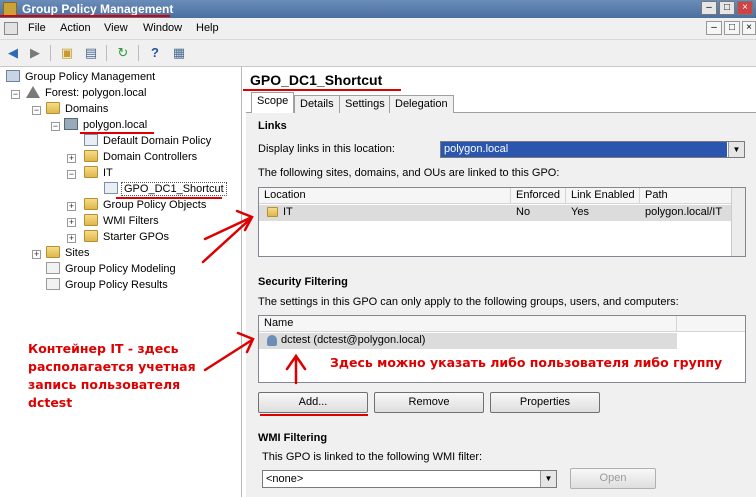 The height and width of the screenshot is (497, 756). I want to click on tree-node-gpo-link: GPO_DC1_Shortcut, so click(165, 189).